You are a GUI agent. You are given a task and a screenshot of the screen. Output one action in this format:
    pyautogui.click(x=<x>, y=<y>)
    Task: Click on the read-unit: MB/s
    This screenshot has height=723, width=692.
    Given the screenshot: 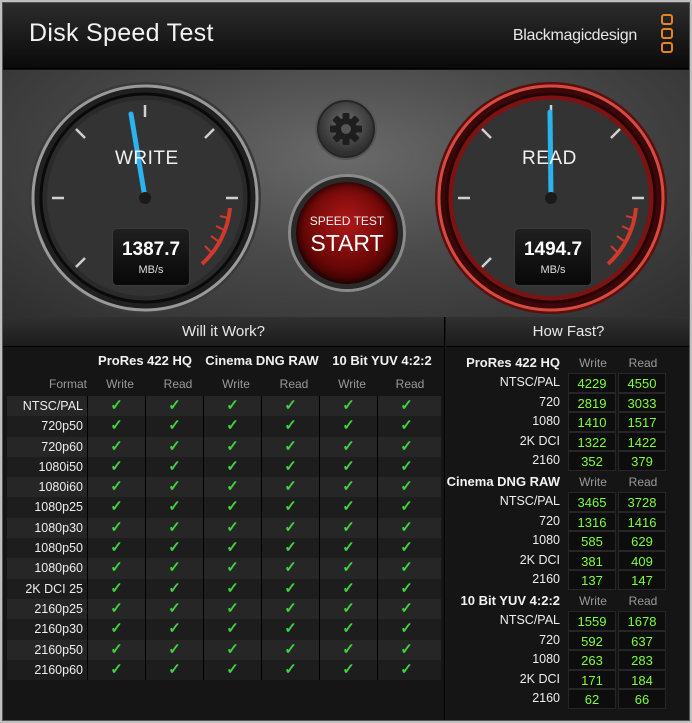 What is the action you would take?
    pyautogui.click(x=553, y=270)
    